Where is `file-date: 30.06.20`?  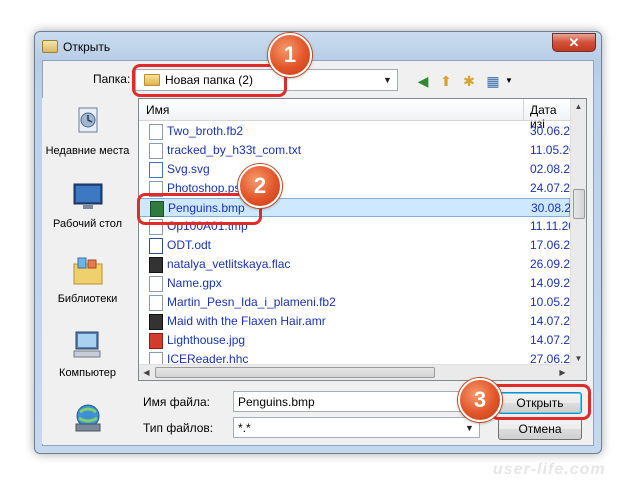 file-date: 30.06.20 is located at coordinates (551, 131).